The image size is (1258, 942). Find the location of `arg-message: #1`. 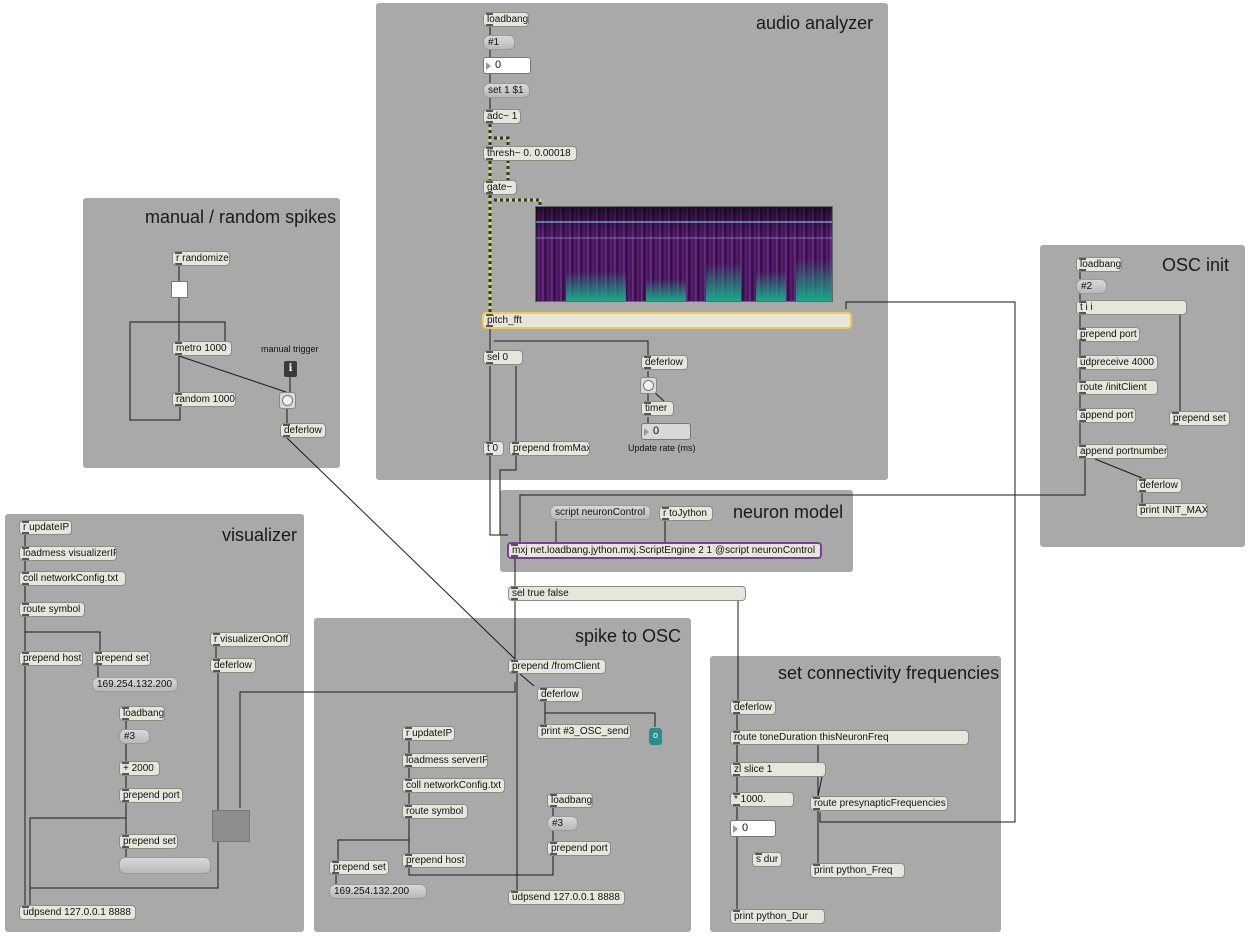

arg-message: #1 is located at coordinates (499, 42).